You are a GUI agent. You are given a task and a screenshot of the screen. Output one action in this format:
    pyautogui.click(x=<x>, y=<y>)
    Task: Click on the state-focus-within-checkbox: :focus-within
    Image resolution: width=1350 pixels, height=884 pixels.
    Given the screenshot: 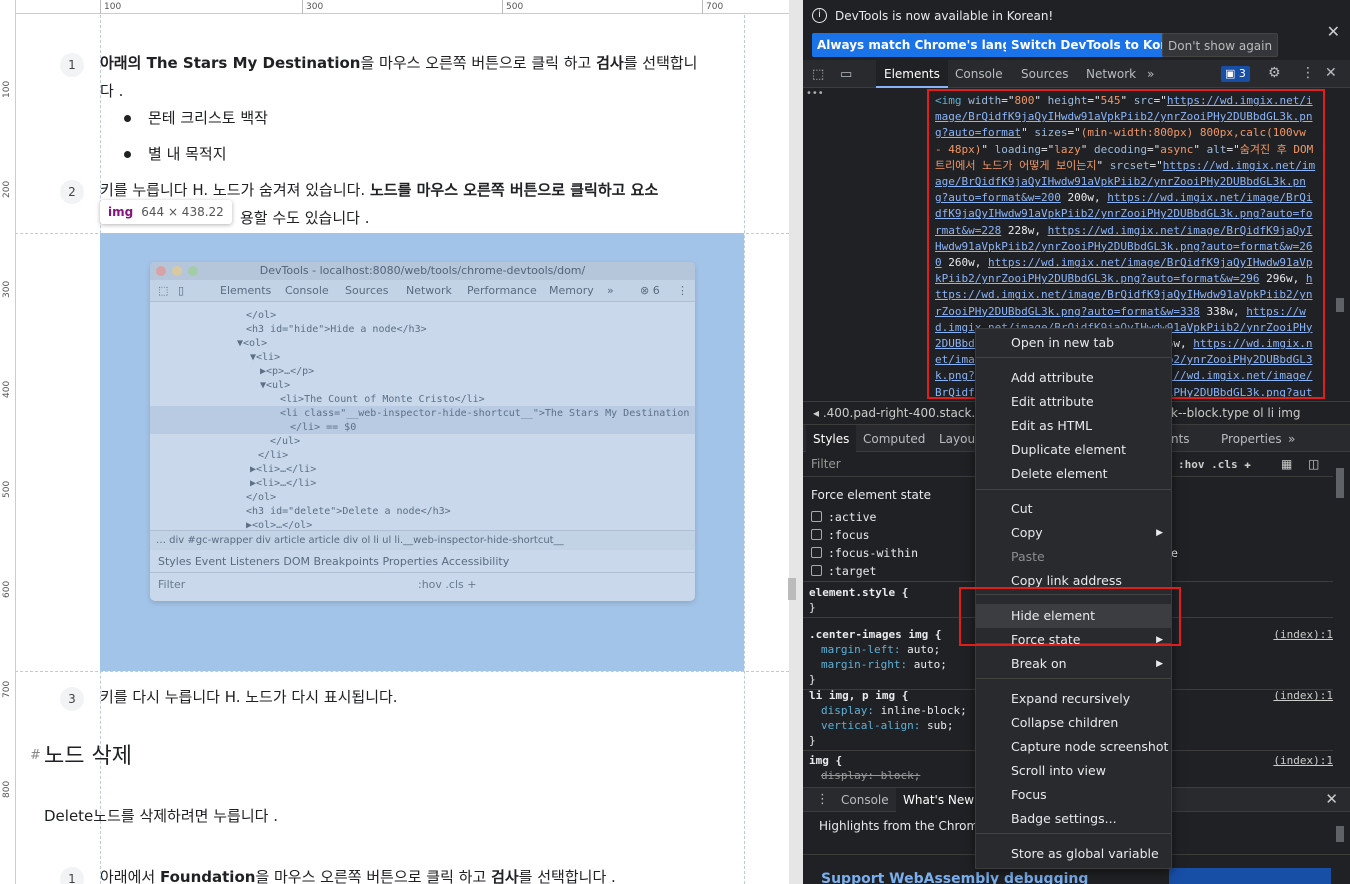 What is the action you would take?
    pyautogui.click(x=864, y=553)
    